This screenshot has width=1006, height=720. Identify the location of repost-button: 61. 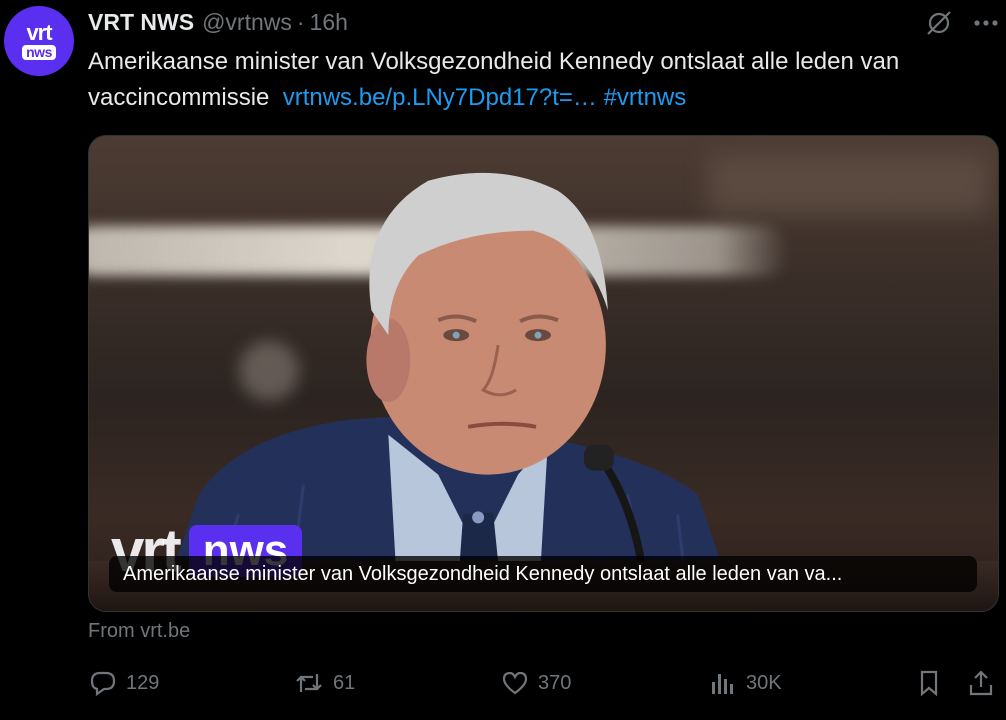
(324, 683).